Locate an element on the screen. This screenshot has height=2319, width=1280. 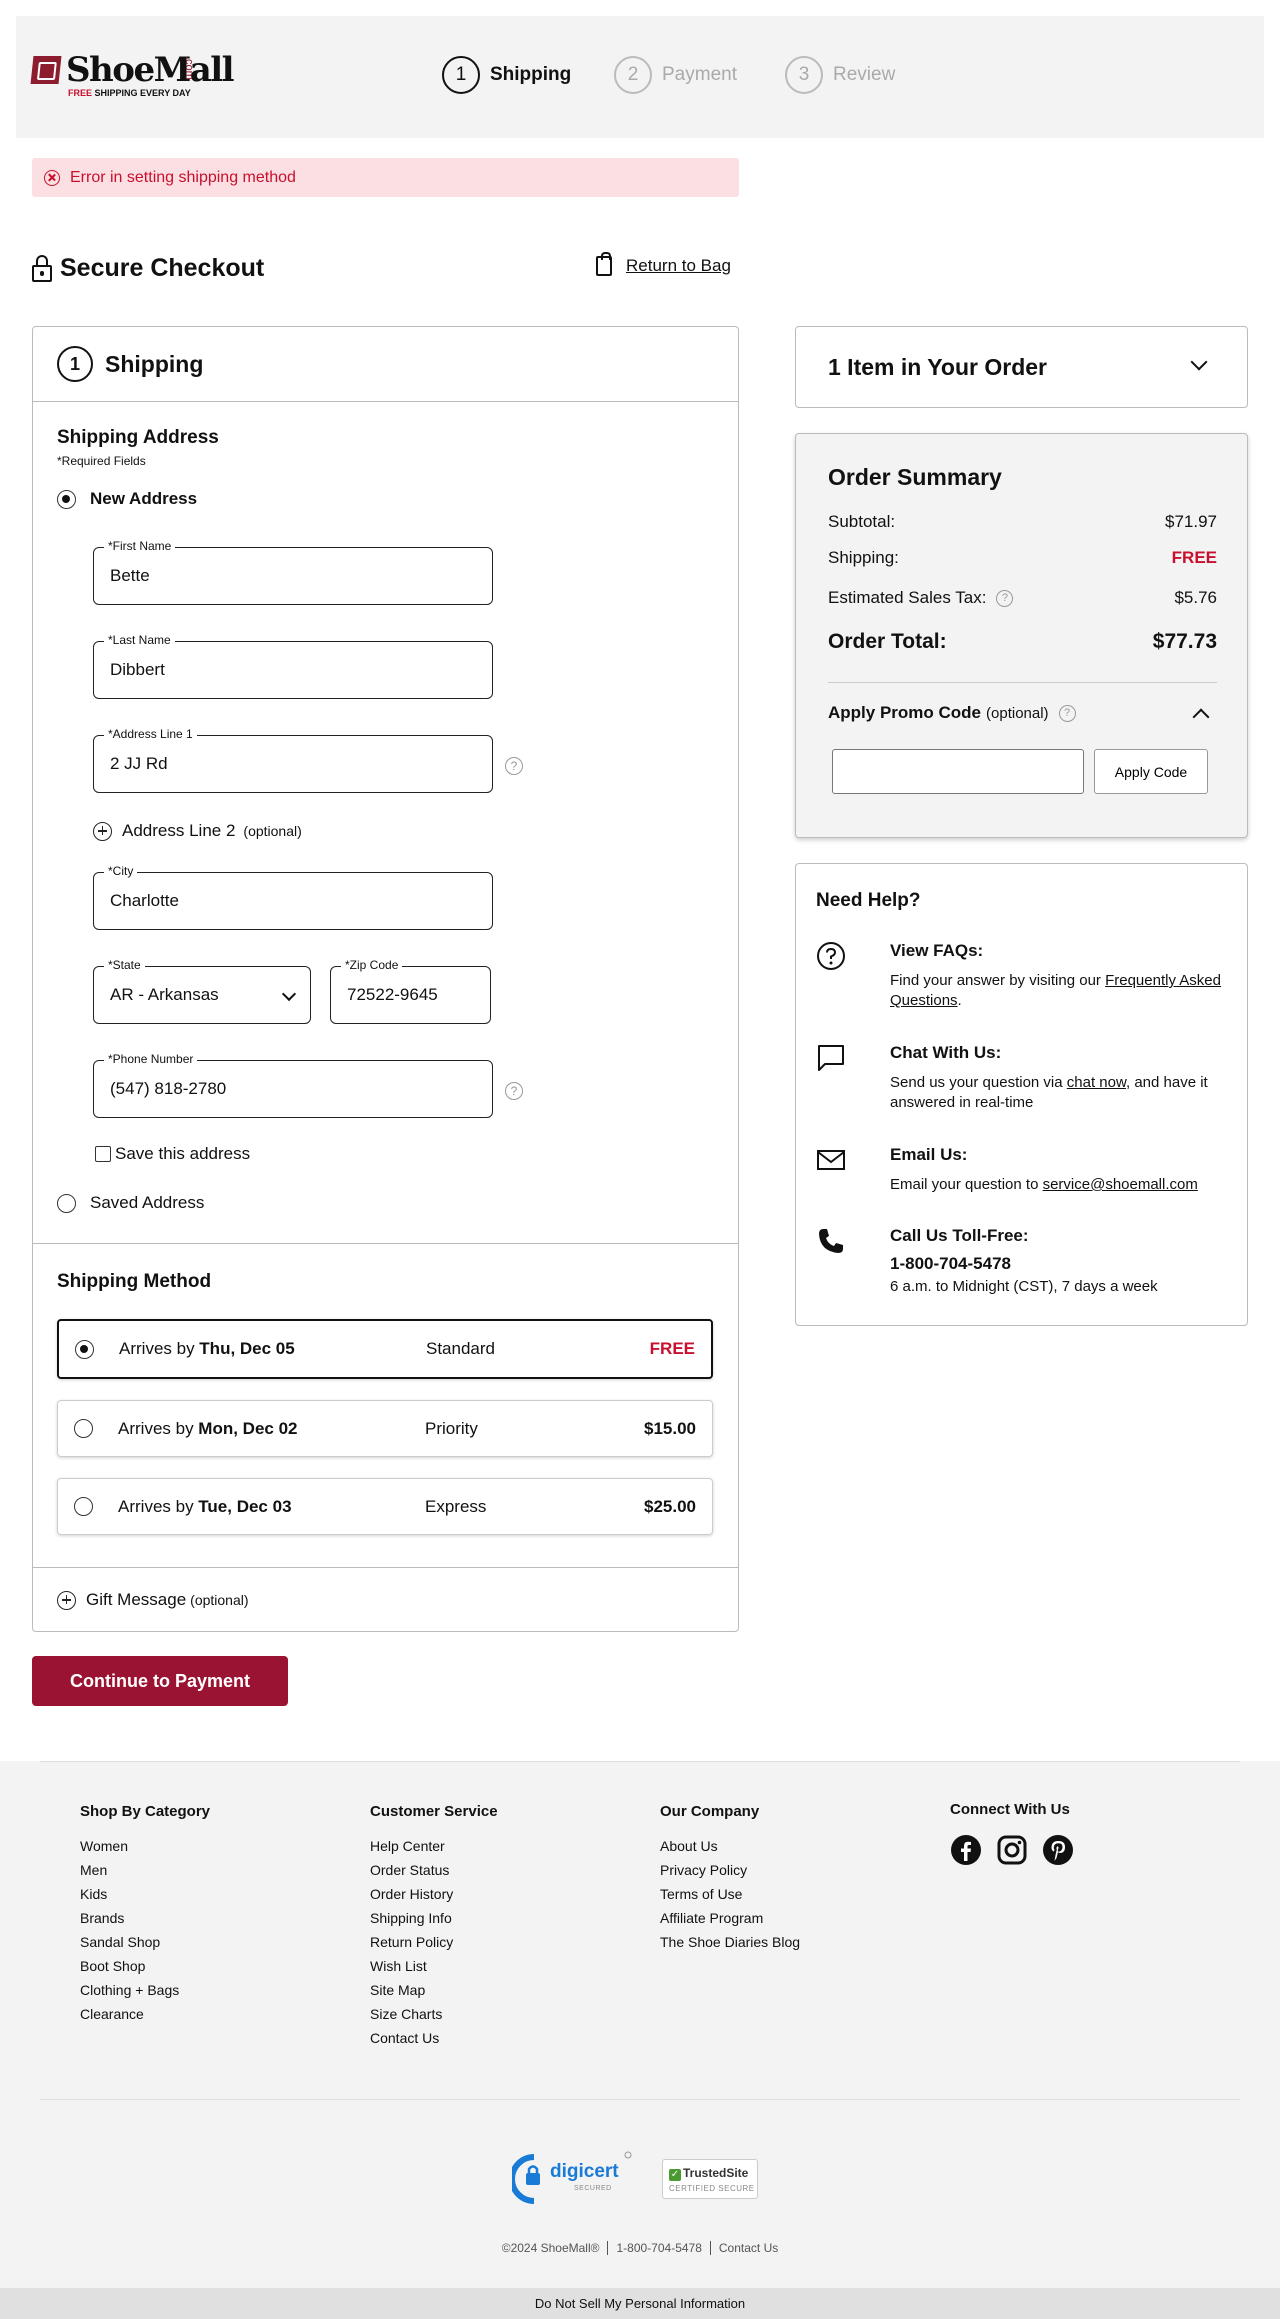
shipping-panel-title: Shipping is located at coordinates (154, 363).